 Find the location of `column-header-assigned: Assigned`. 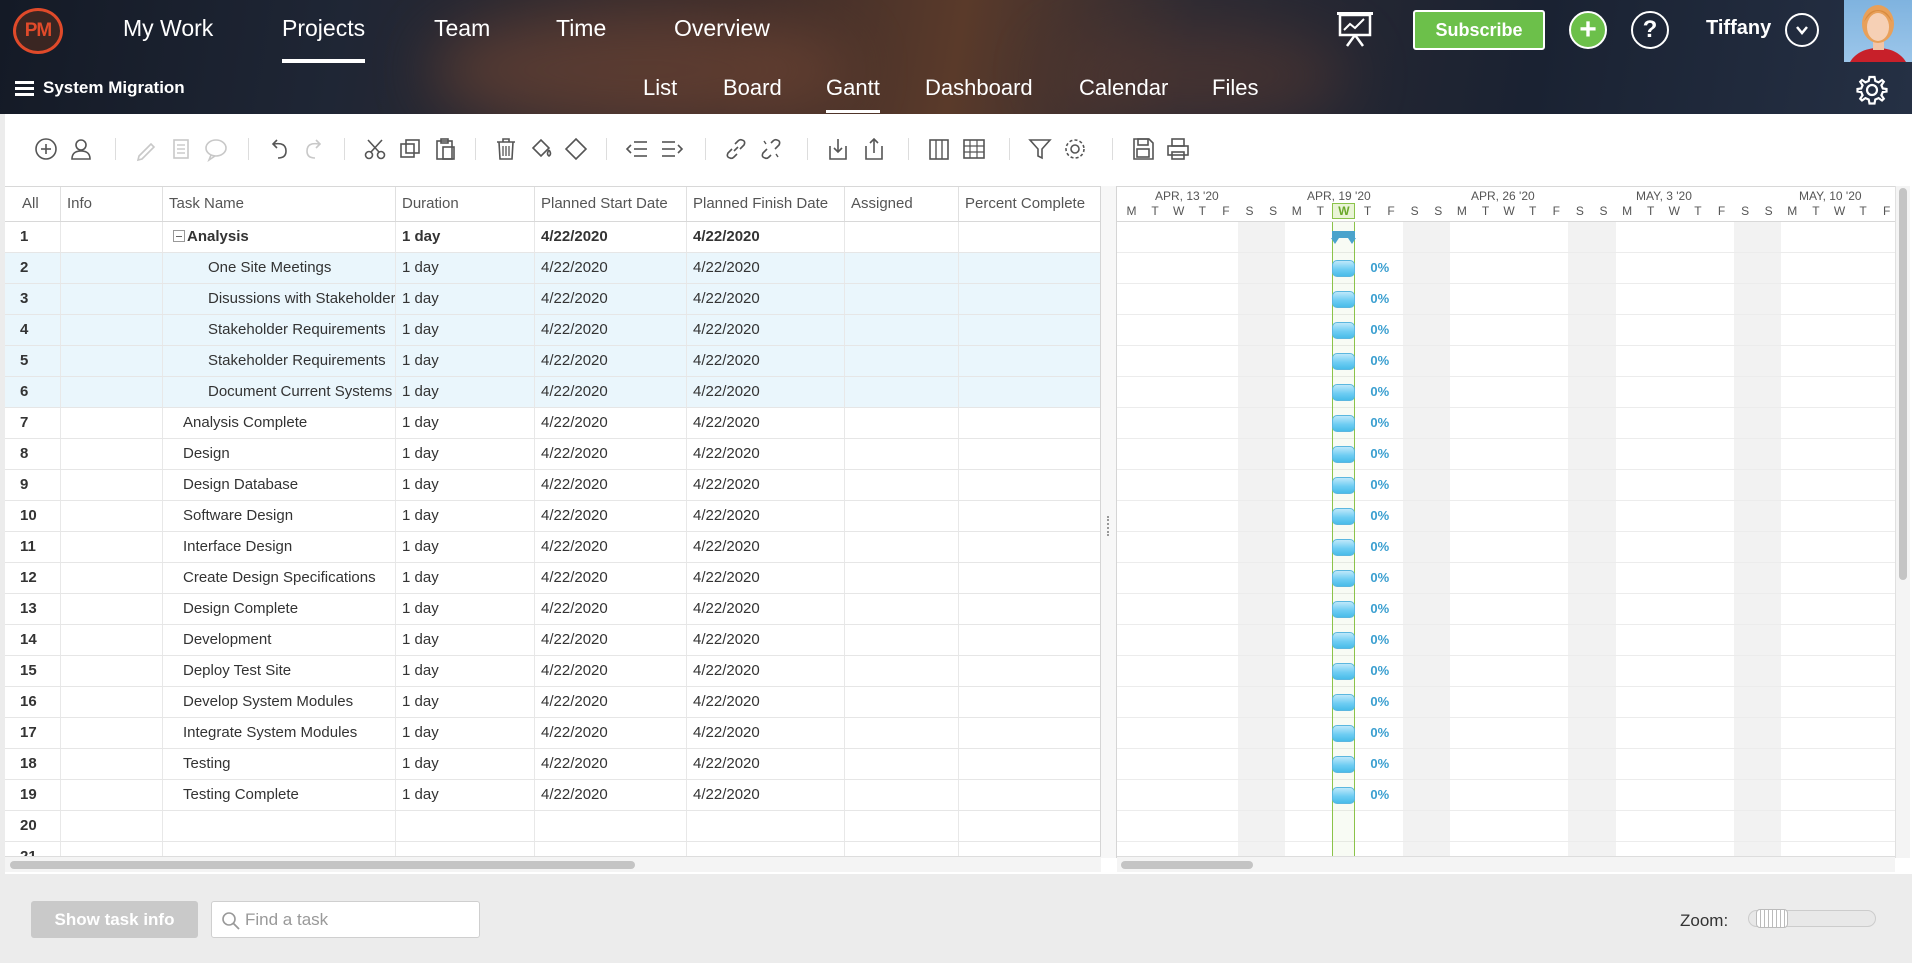

column-header-assigned: Assigned is located at coordinates (902, 204).